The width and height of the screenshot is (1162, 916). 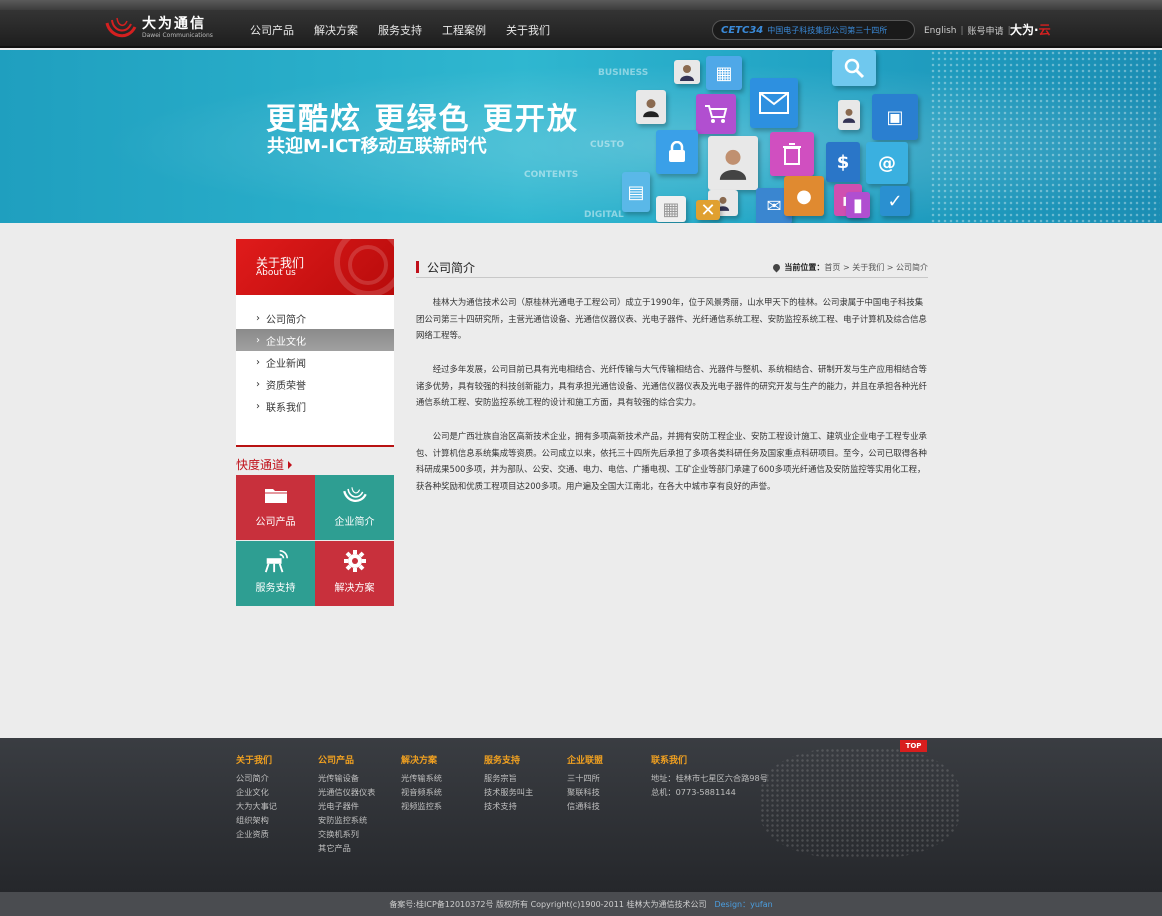 I want to click on cetc-logo: CETC34, so click(x=742, y=30).